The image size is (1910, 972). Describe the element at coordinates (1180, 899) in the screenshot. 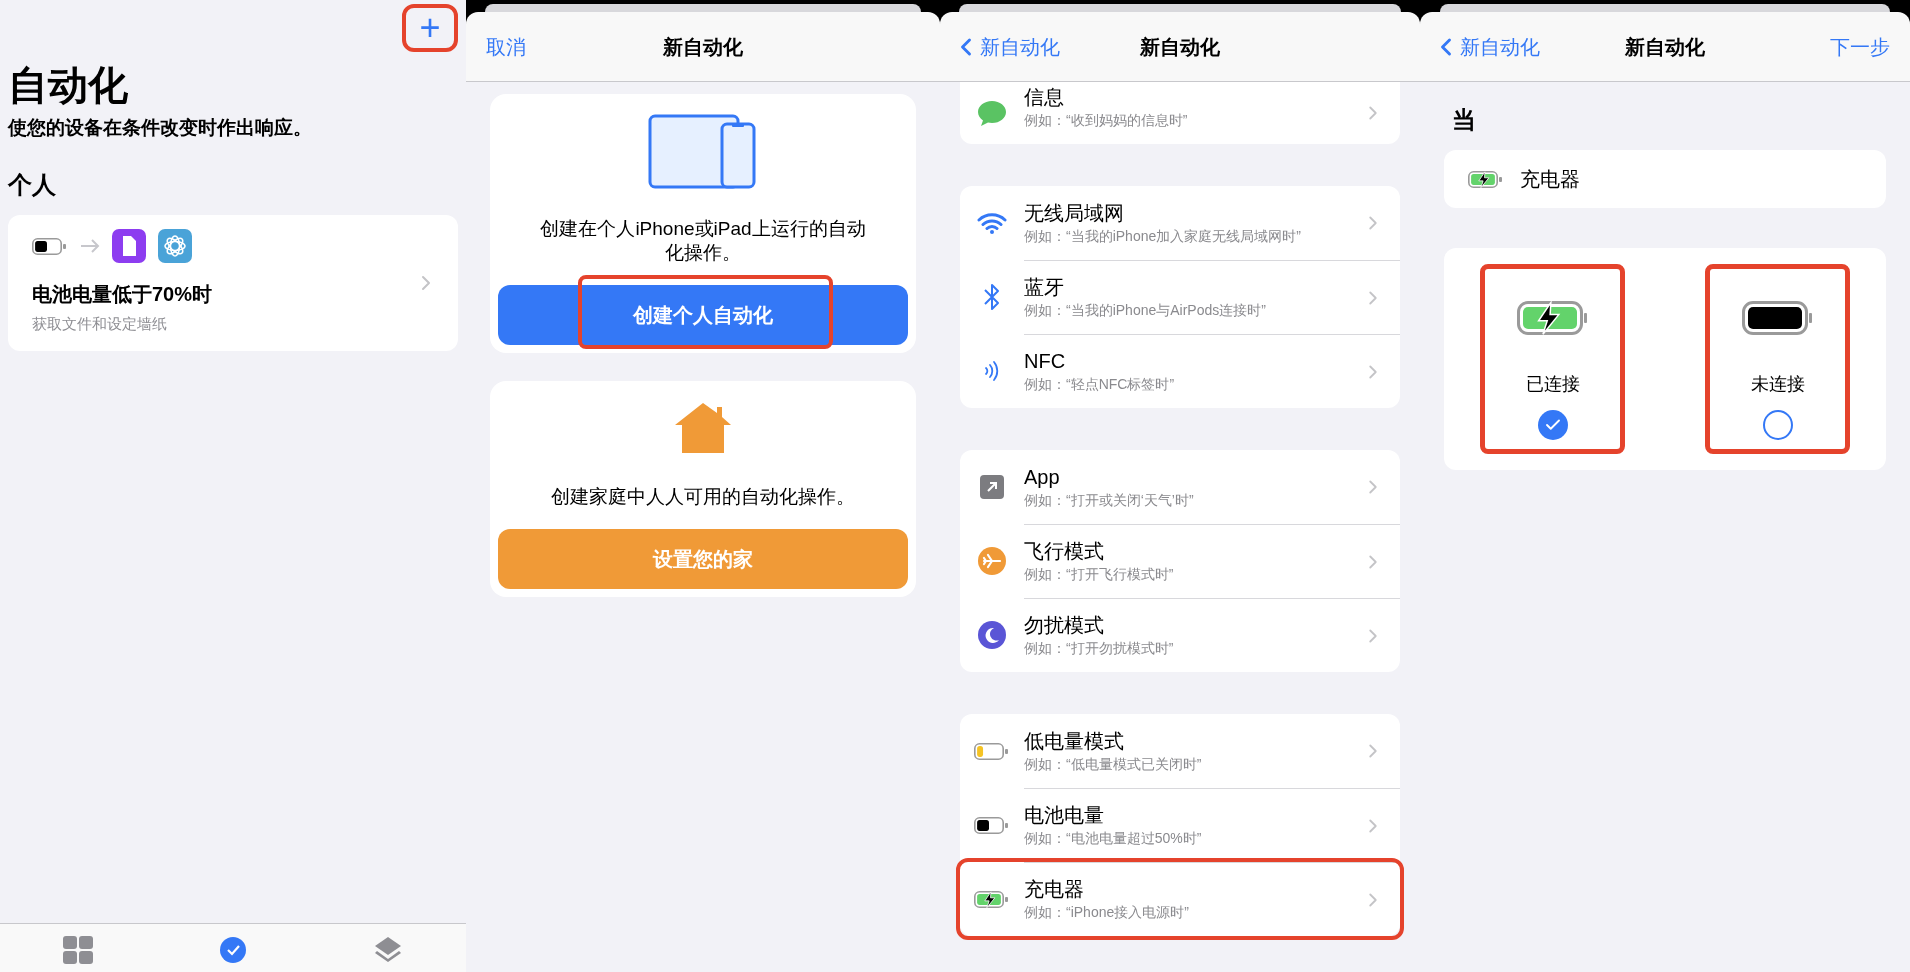

I see `trigger-row: 充电器 例如：“iPhone接入电源时”` at that location.